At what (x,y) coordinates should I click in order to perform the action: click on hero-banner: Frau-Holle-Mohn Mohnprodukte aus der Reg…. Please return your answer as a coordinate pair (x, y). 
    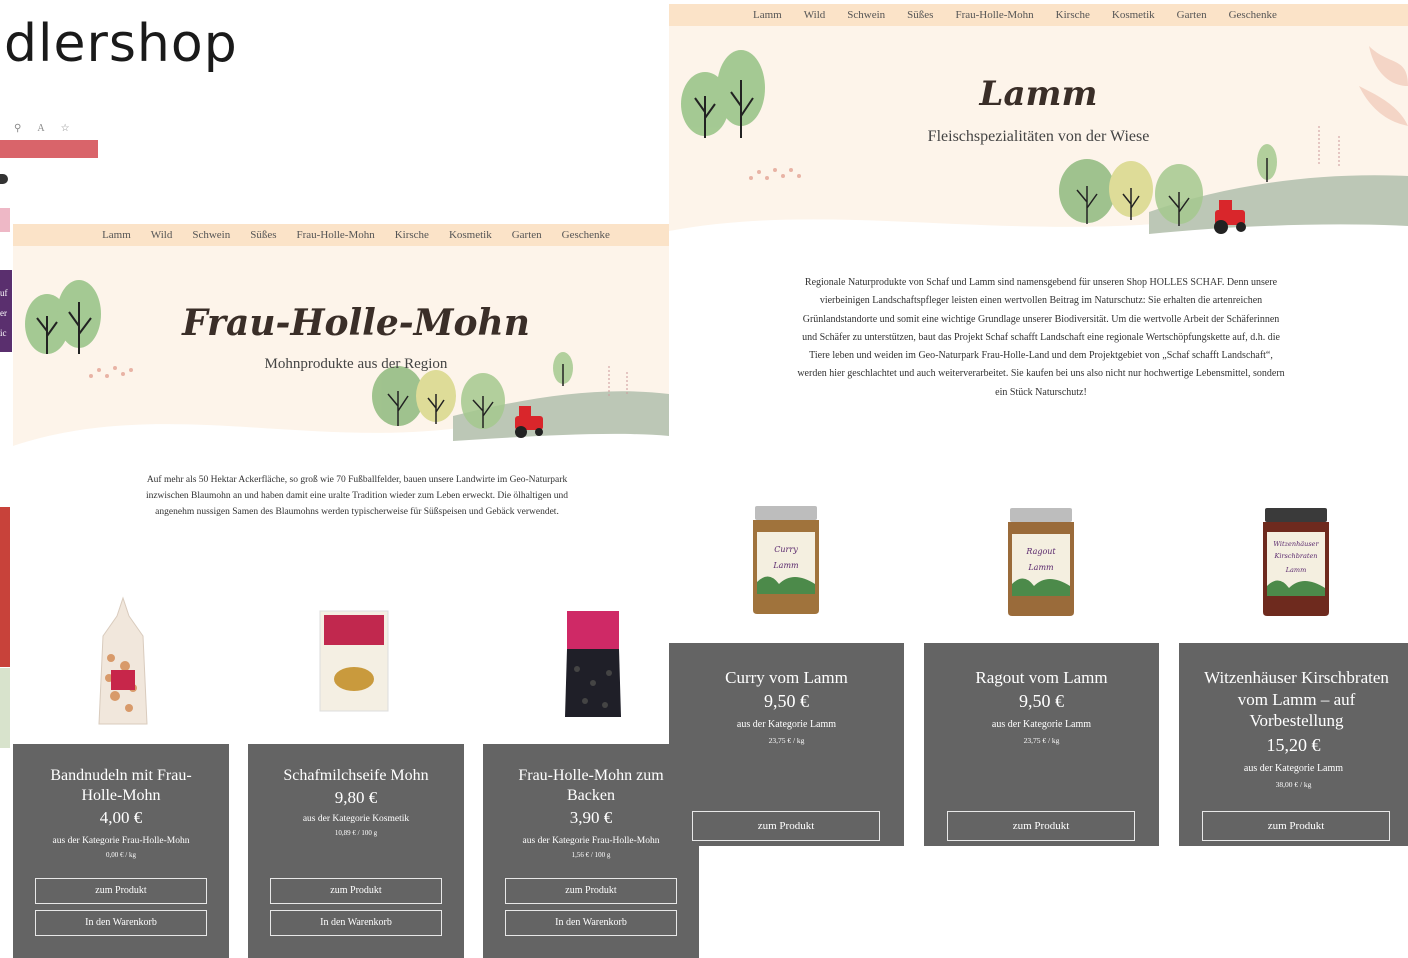
    Looking at the image, I should click on (356, 361).